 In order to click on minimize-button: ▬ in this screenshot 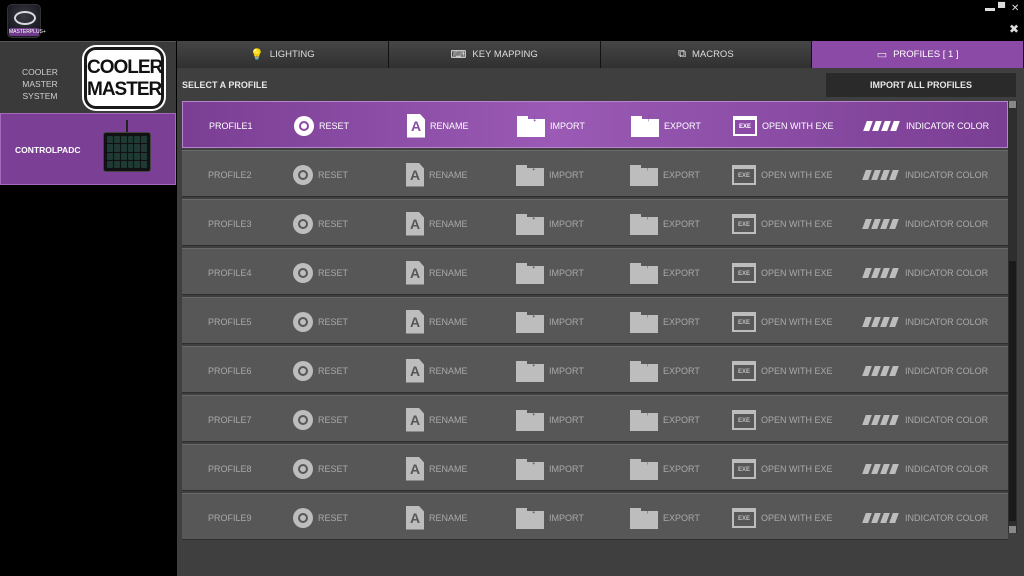, I will do `click(990, 9)`.